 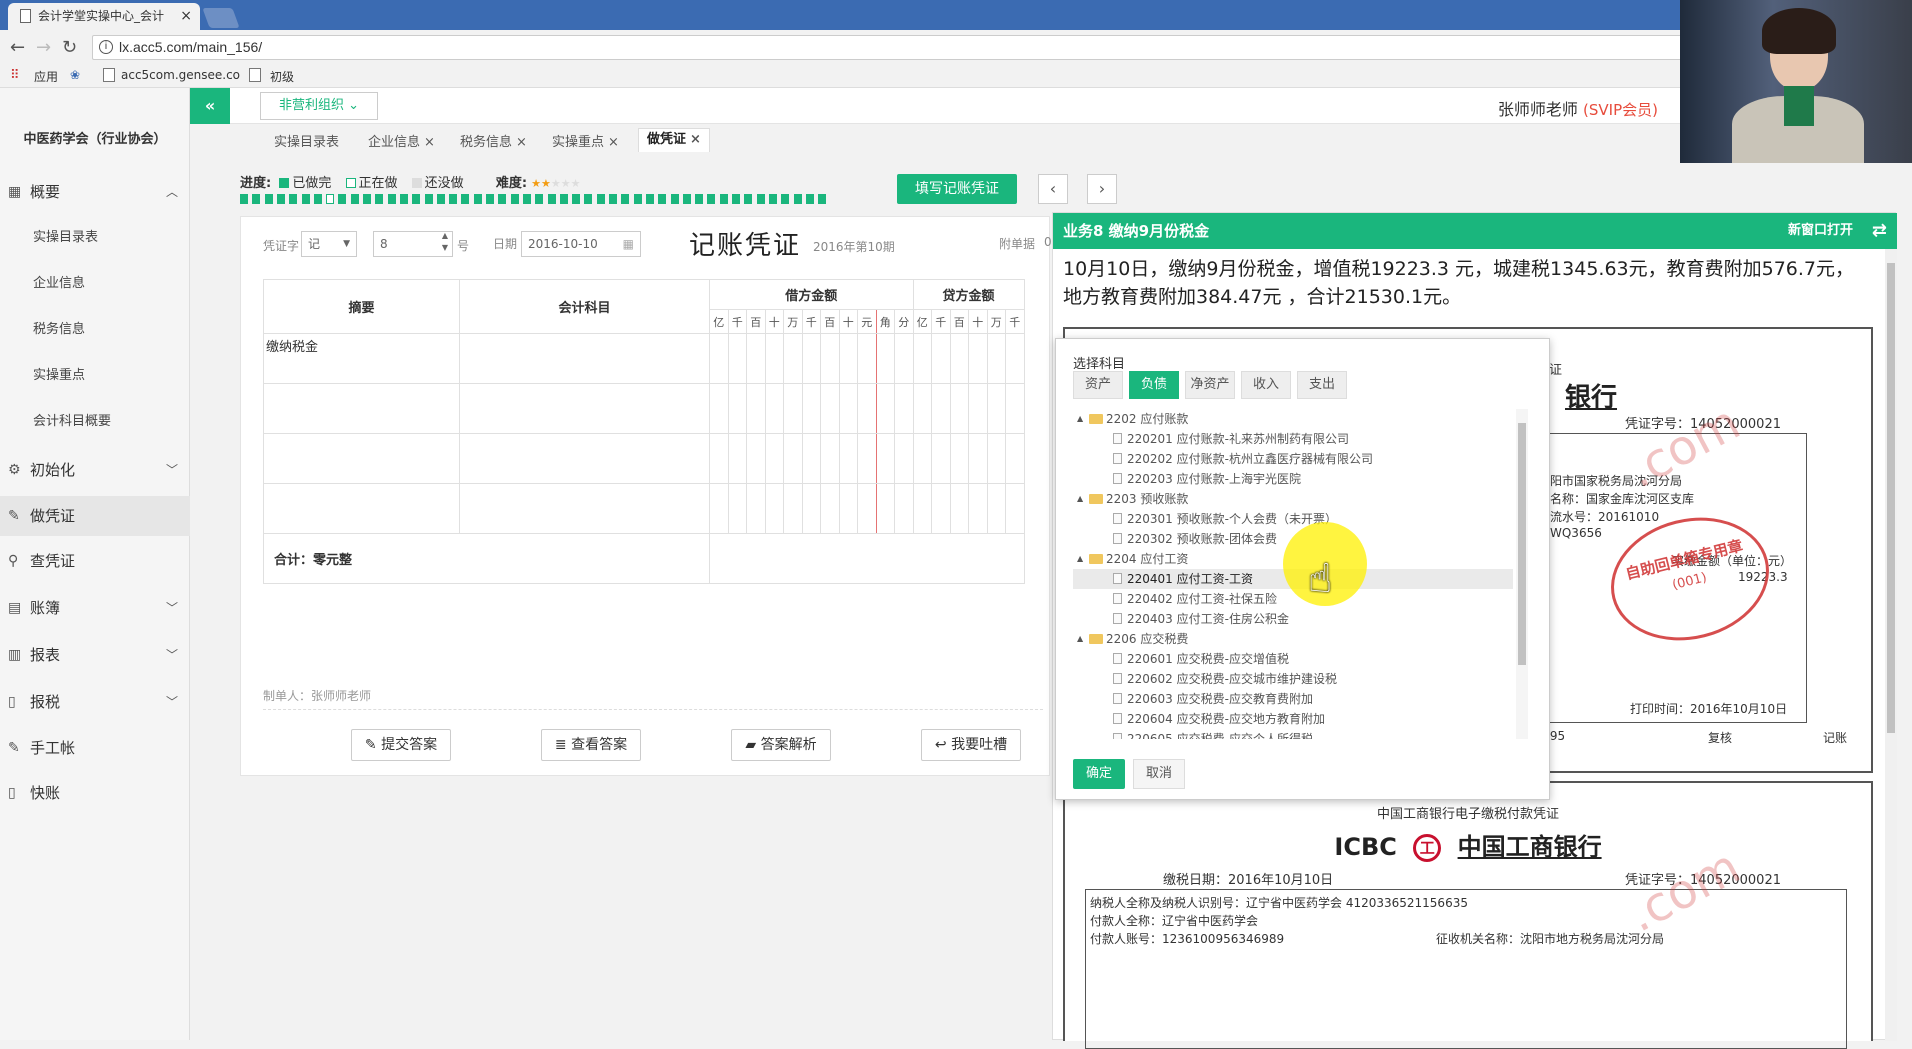 What do you see at coordinates (401, 140) in the screenshot?
I see `tab-company: 企业信息 ×` at bounding box center [401, 140].